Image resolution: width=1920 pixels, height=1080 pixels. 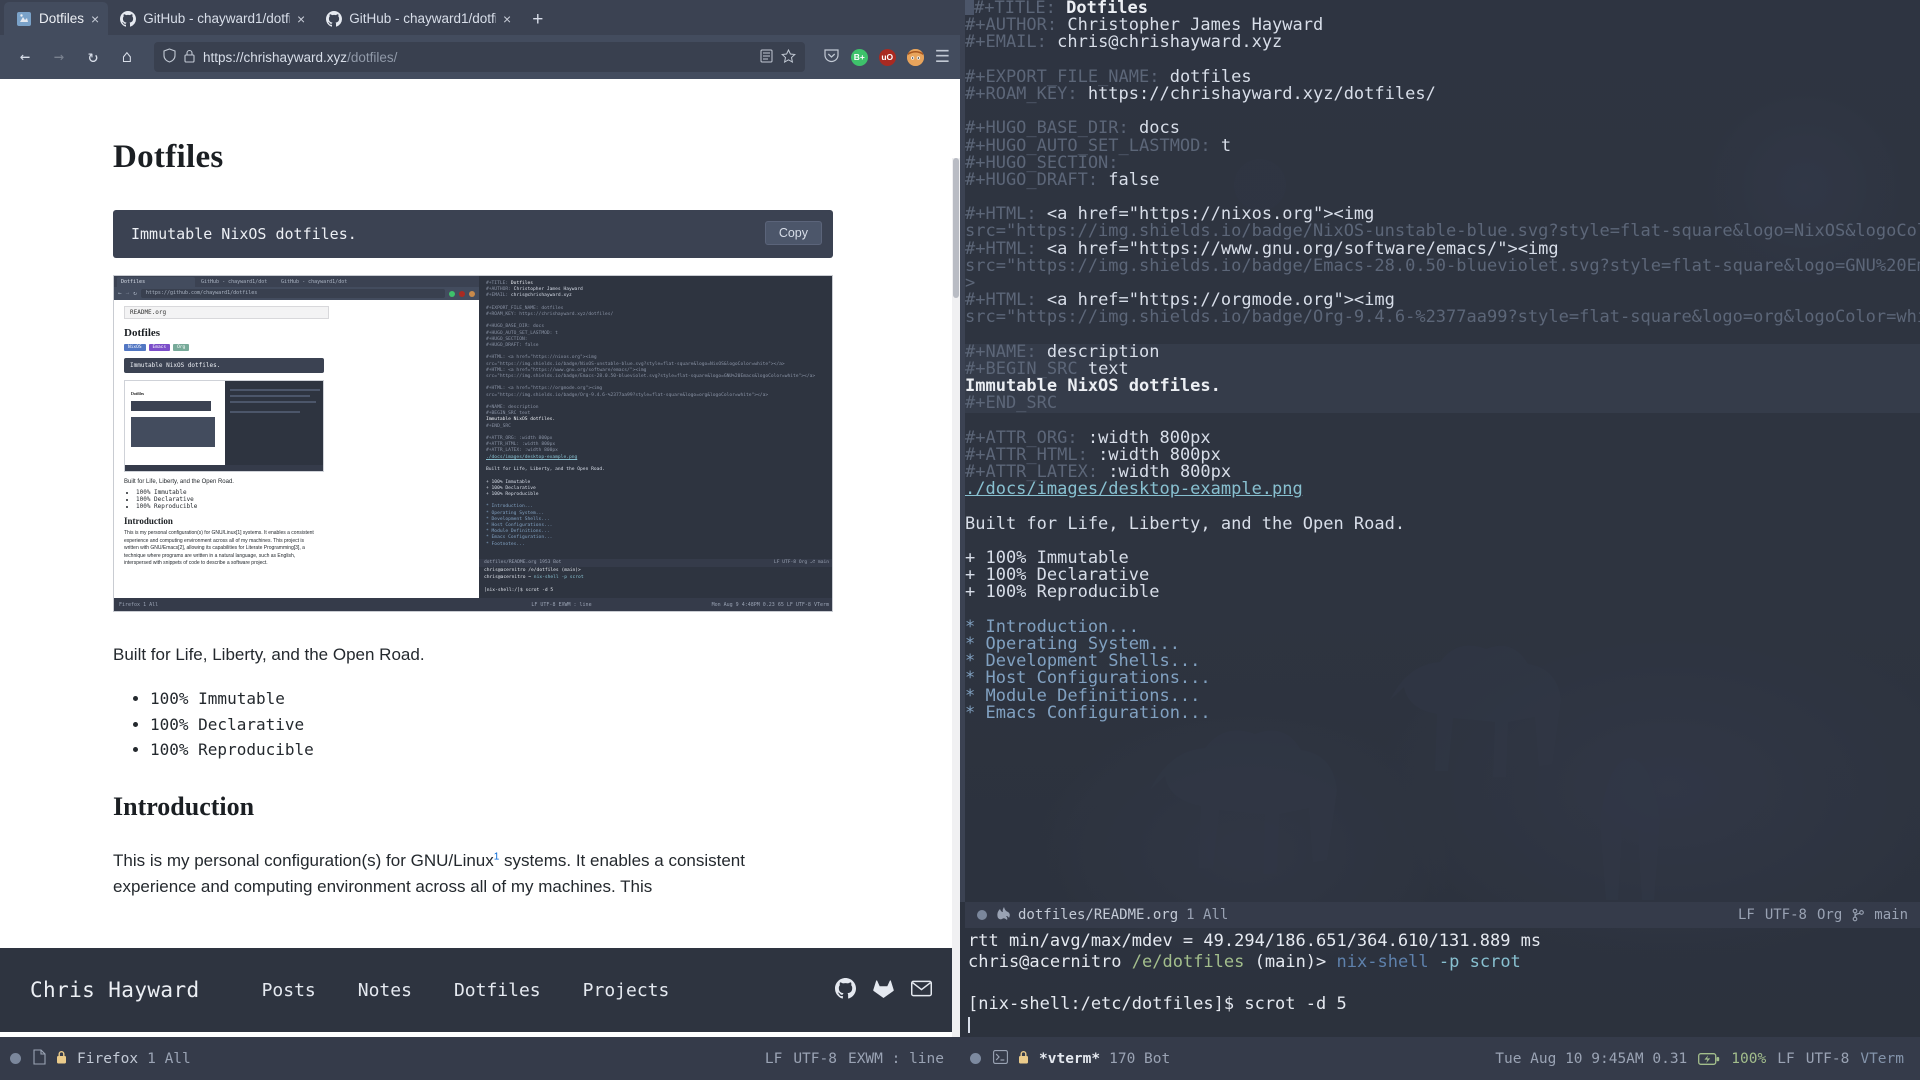 I want to click on mini-feature-1: 100% Declarative, so click(x=302, y=499).